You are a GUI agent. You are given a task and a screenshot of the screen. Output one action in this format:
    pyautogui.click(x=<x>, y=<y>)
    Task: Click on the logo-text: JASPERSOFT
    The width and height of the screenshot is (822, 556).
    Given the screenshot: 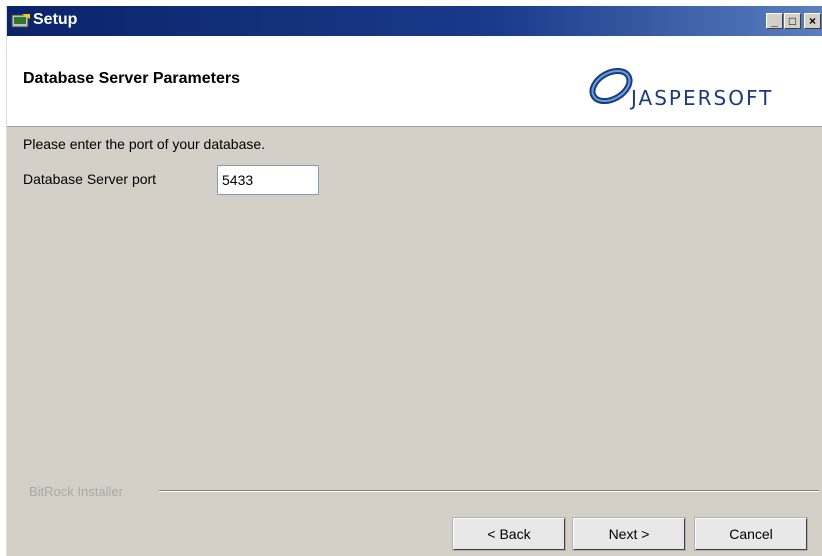 What is the action you would take?
    pyautogui.click(x=702, y=98)
    